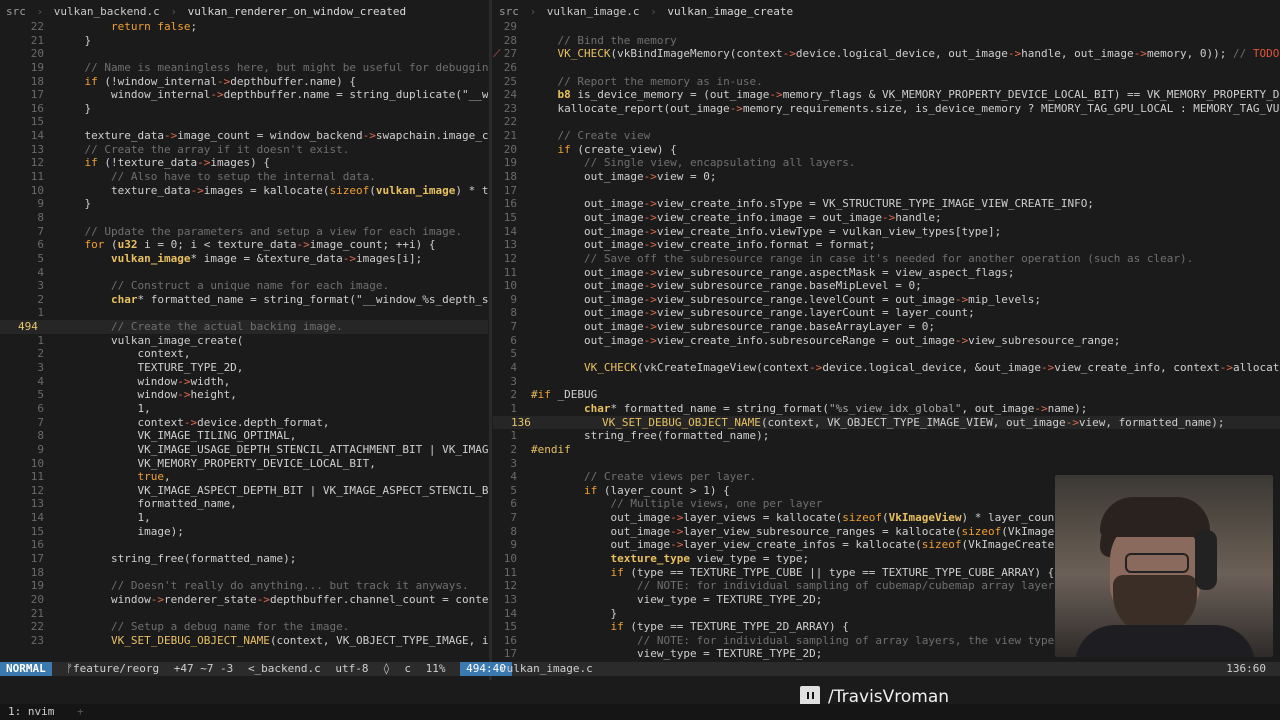 The height and width of the screenshot is (720, 1280). Describe the element at coordinates (74, 203) in the screenshot. I see `code-text: }` at that location.